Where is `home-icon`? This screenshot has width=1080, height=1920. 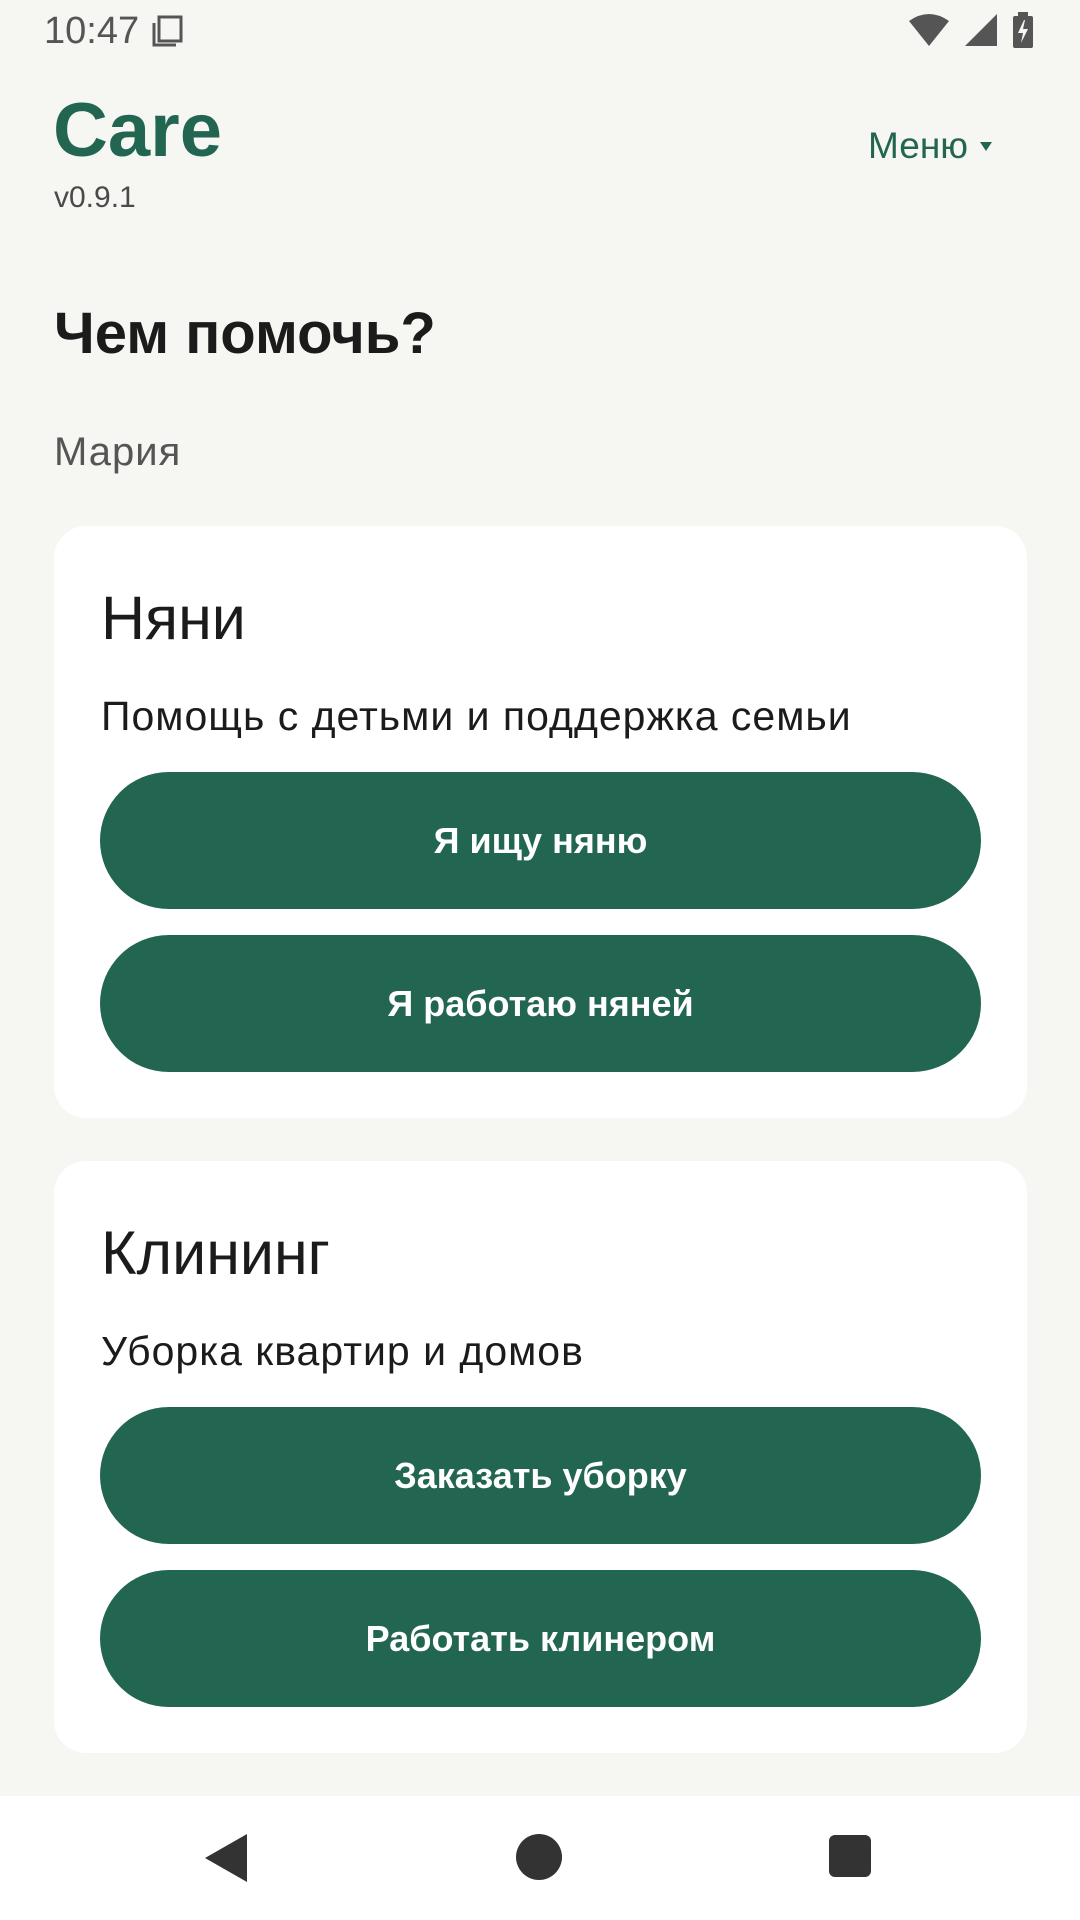
home-icon is located at coordinates (539, 1857).